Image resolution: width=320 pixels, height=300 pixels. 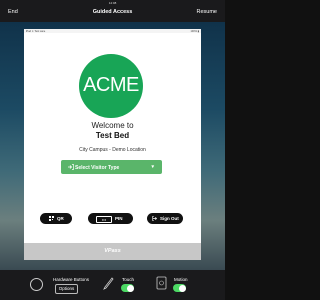 I want to click on touch-toggle-knob, so click(x=130, y=288).